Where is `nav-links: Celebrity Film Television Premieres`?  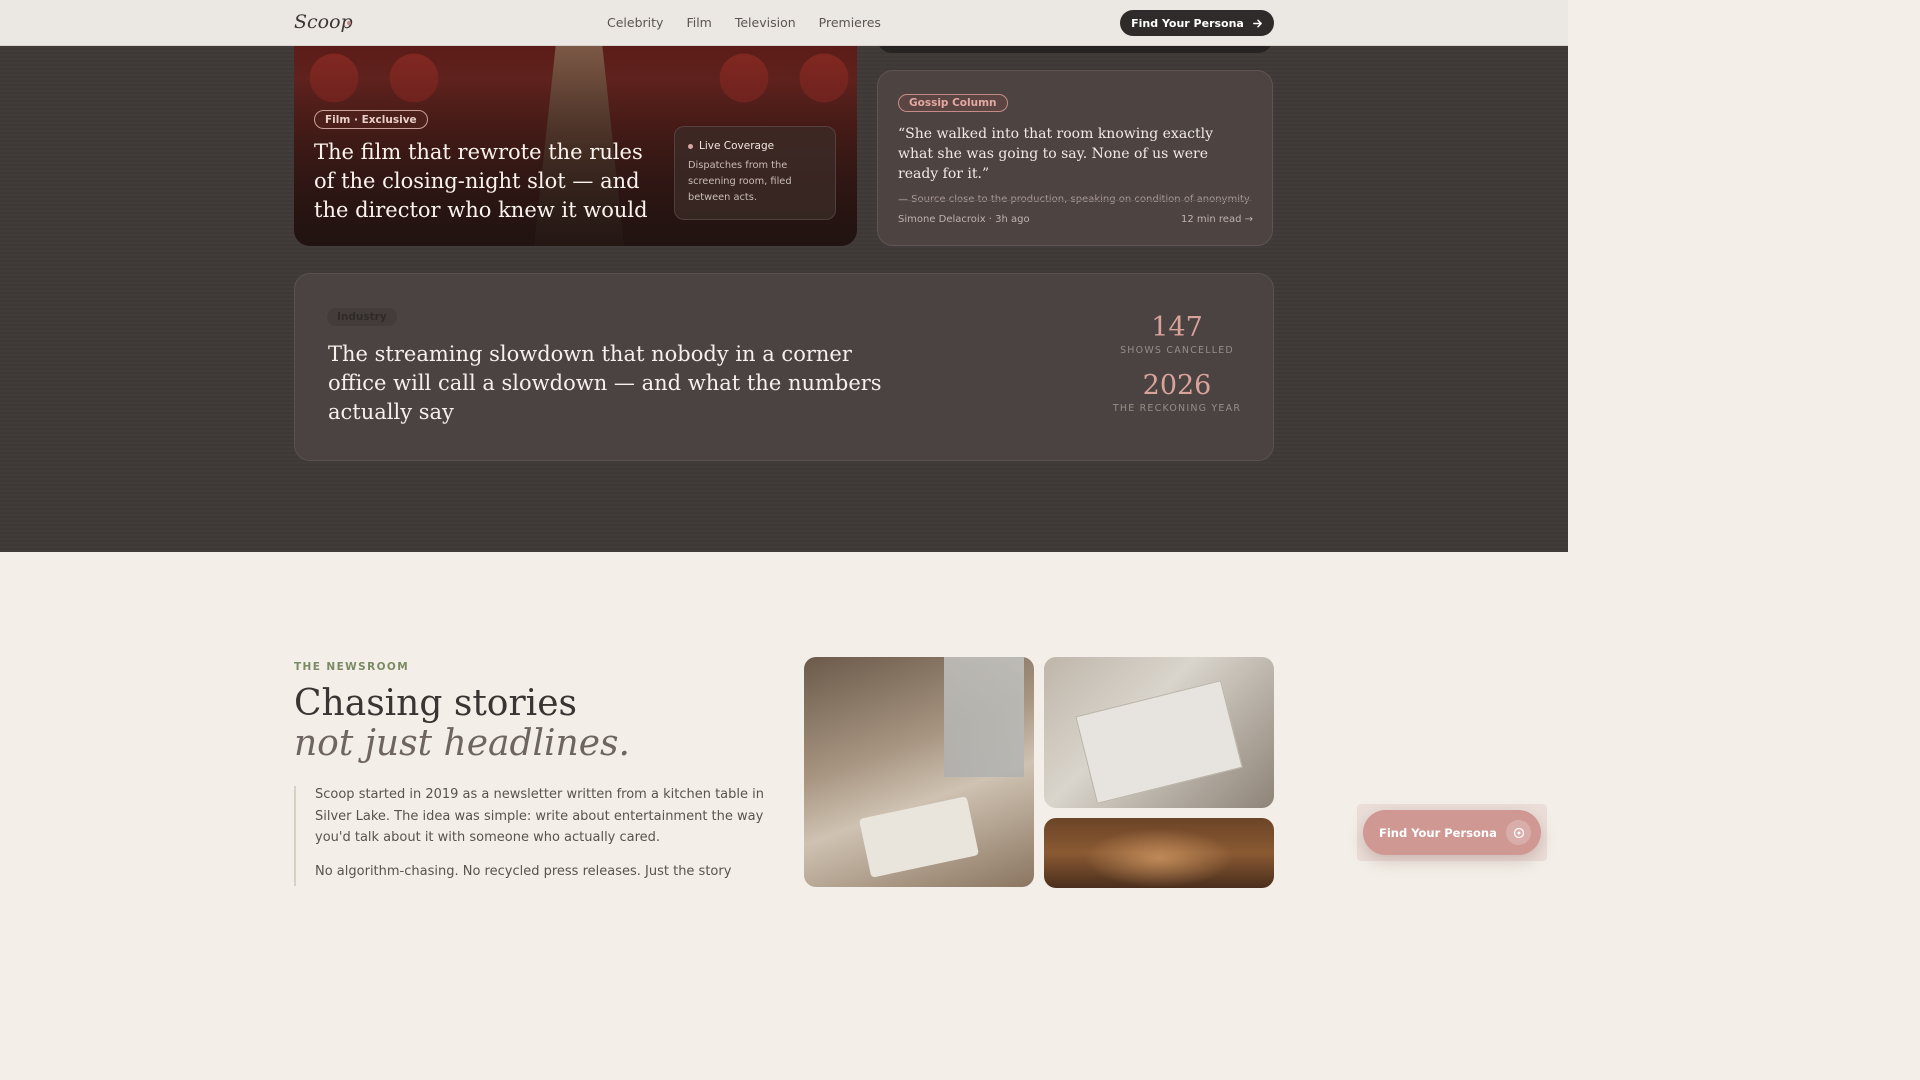 nav-links: Celebrity Film Television Premieres is located at coordinates (744, 22).